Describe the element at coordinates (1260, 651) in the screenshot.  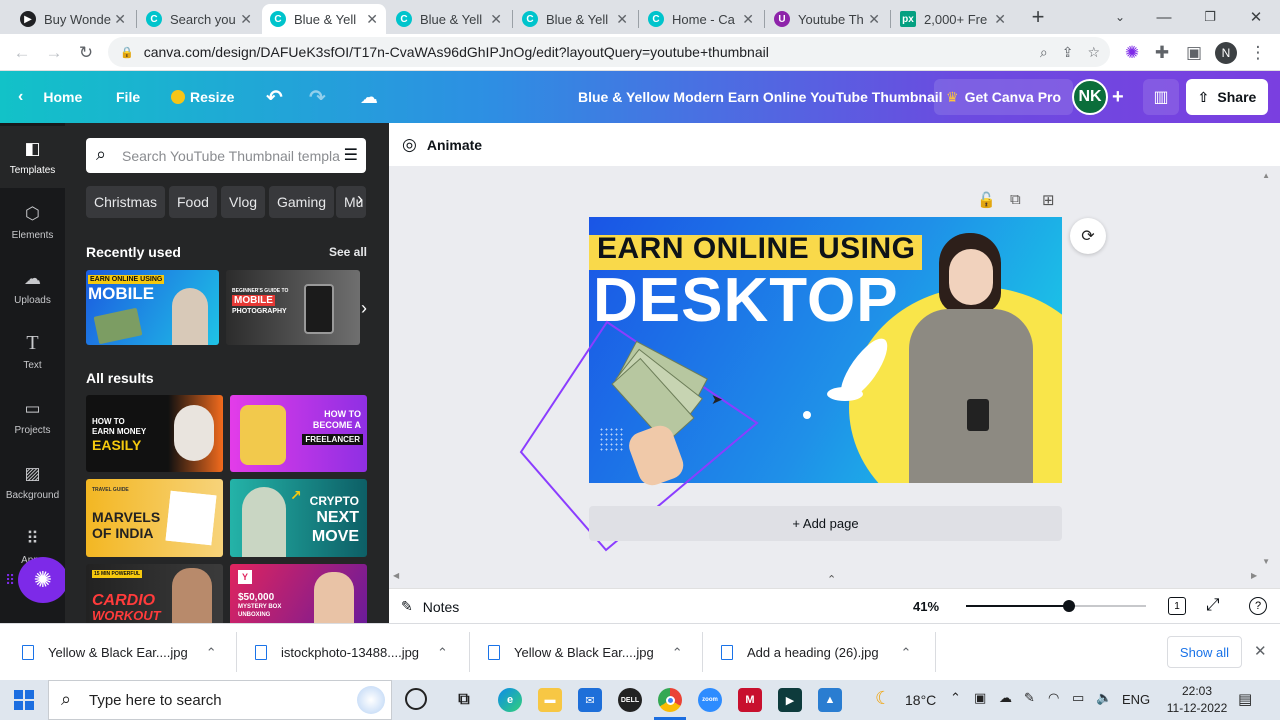
I see `close-downloads-icon: ✕` at that location.